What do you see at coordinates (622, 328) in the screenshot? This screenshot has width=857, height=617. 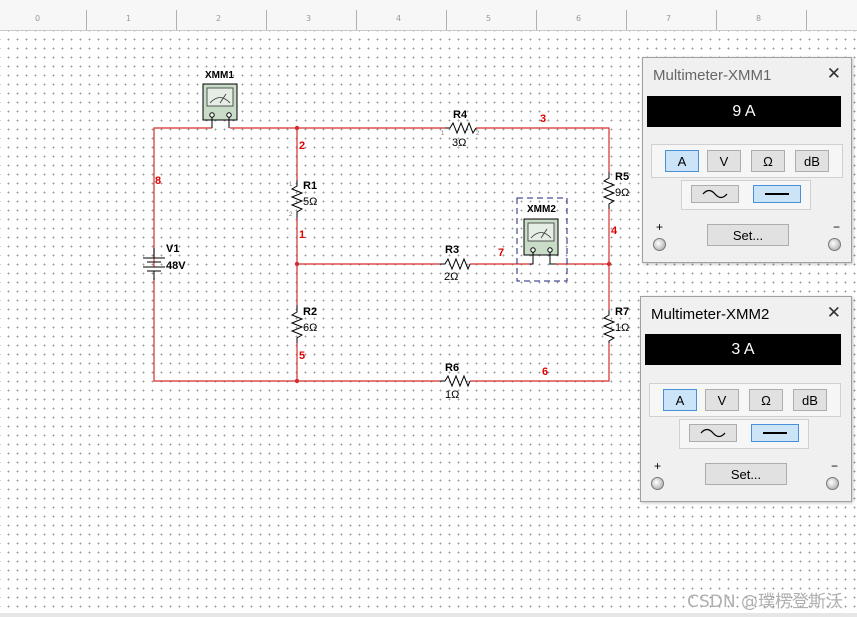 I see `r7-value: 1Ω` at bounding box center [622, 328].